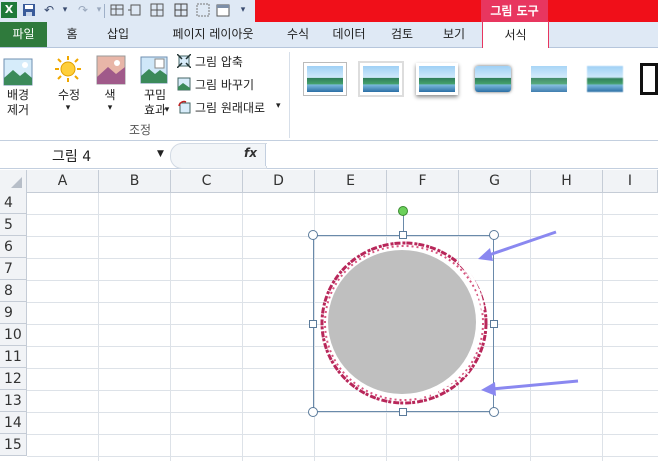 Image resolution: width=658 pixels, height=461 pixels. I want to click on column-header-g: G, so click(495, 181).